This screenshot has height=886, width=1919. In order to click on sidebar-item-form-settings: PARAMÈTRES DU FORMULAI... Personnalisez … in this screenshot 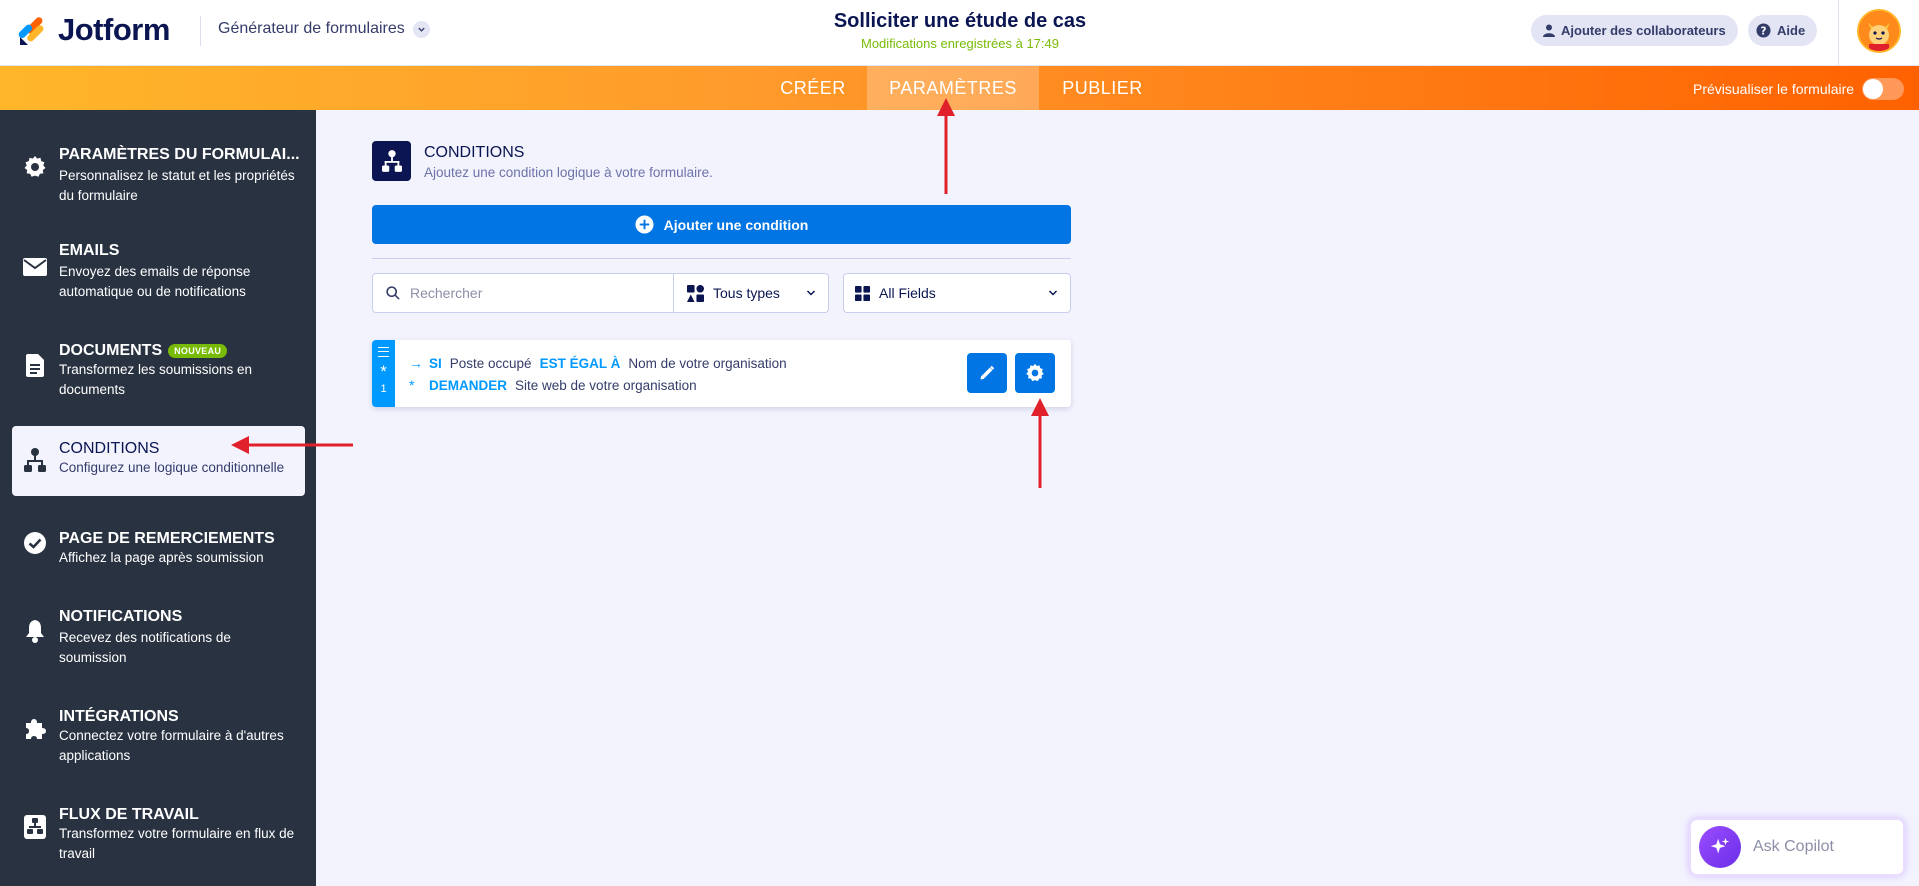, I will do `click(158, 171)`.